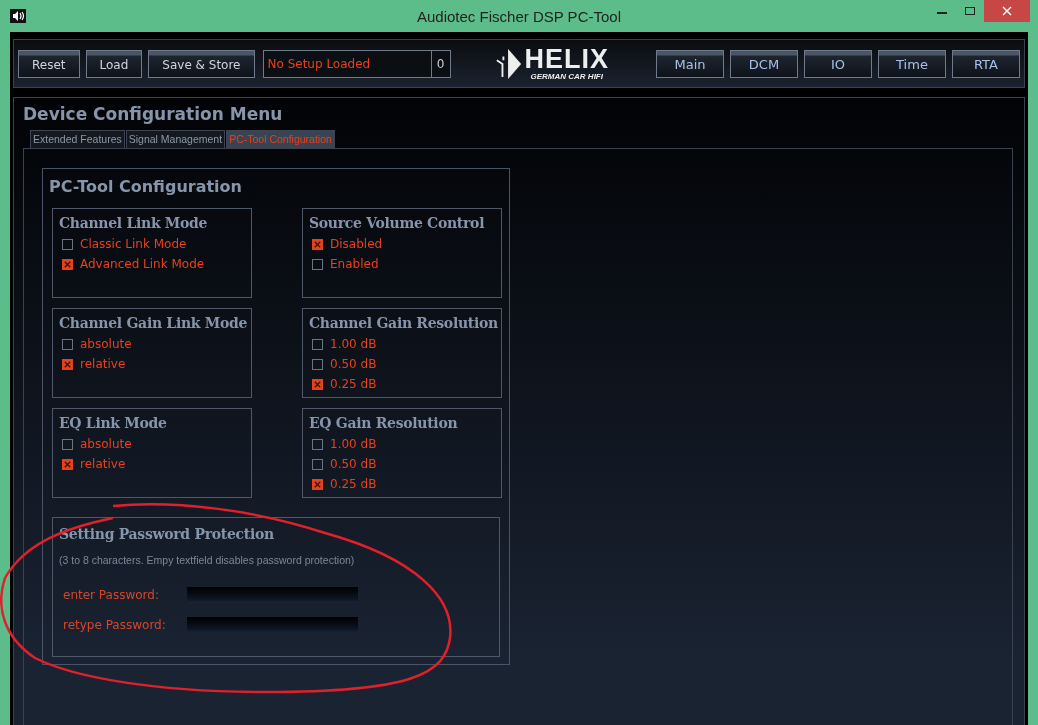 This screenshot has width=1038, height=725. What do you see at coordinates (114, 63) in the screenshot?
I see `toolbar-button: Load` at bounding box center [114, 63].